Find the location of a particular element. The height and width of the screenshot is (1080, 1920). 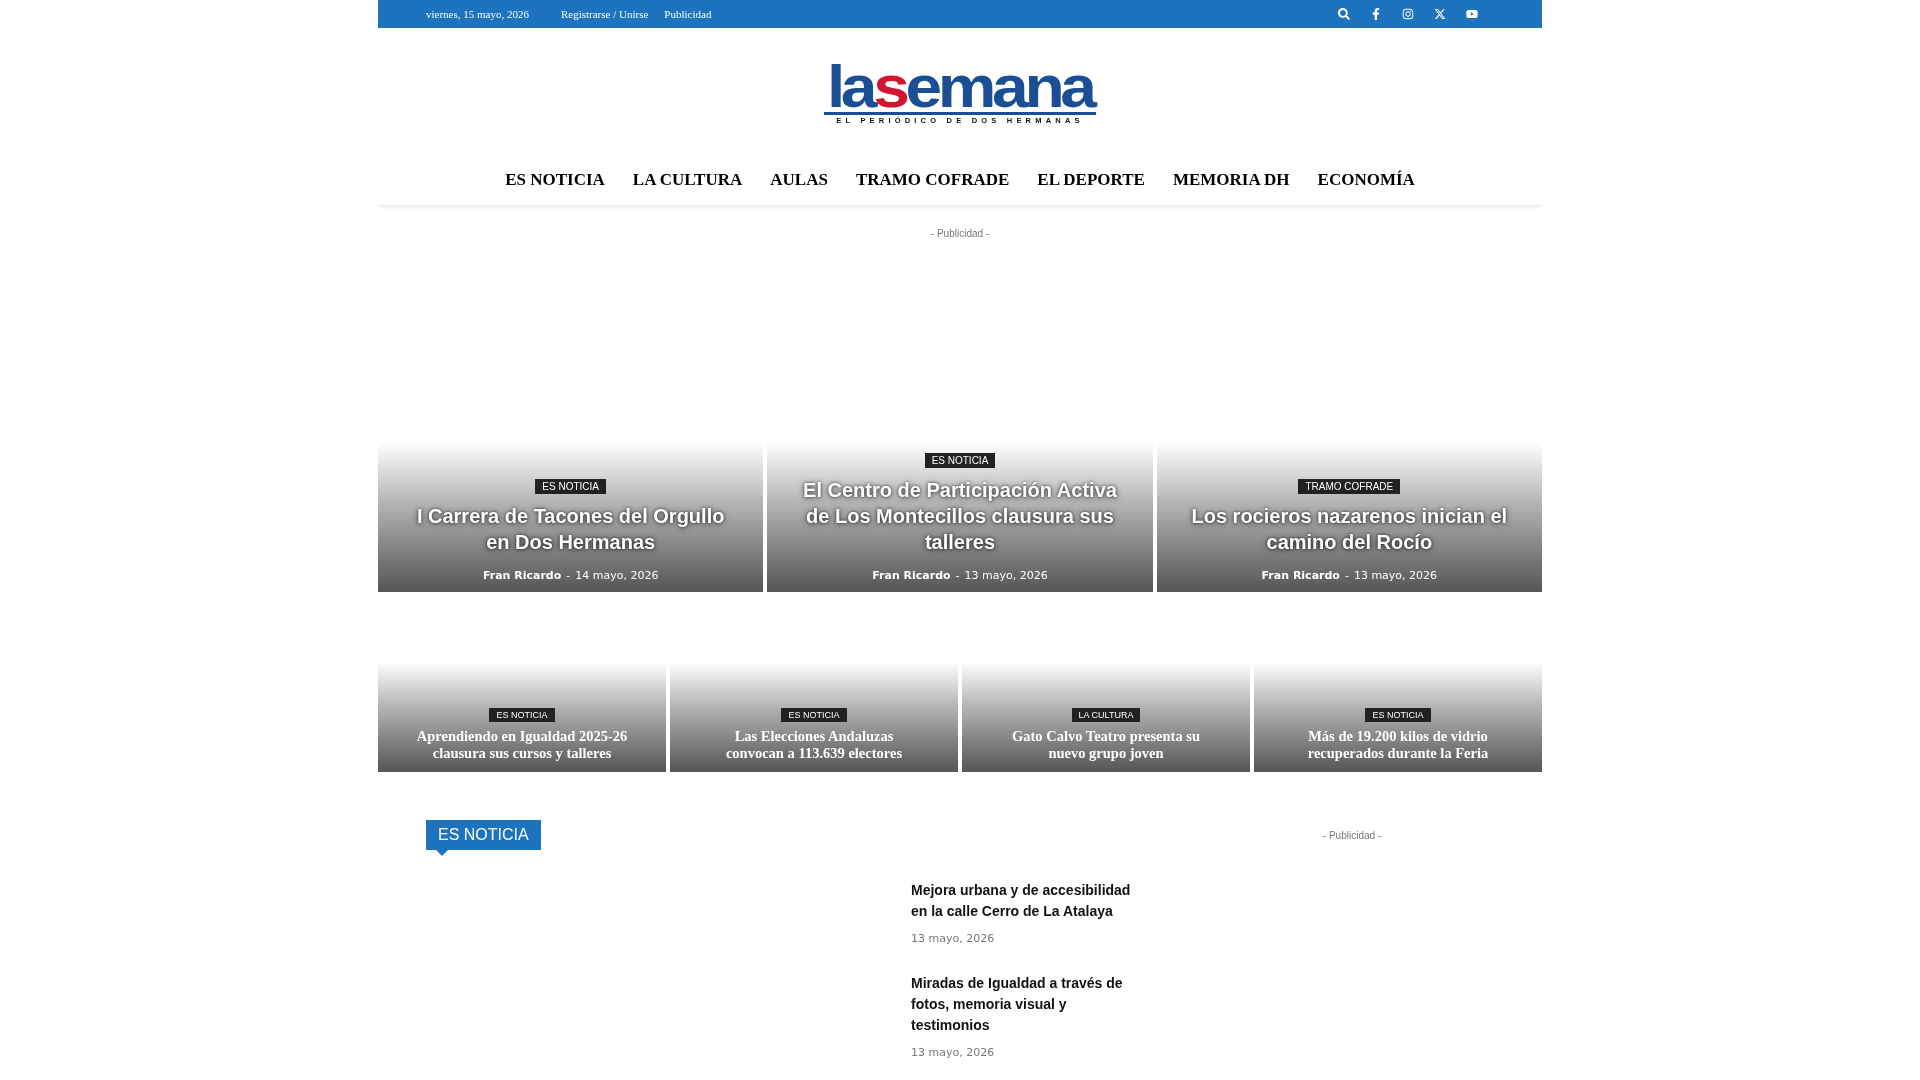

nav-item: EL DEPORTE is located at coordinates (1091, 180).